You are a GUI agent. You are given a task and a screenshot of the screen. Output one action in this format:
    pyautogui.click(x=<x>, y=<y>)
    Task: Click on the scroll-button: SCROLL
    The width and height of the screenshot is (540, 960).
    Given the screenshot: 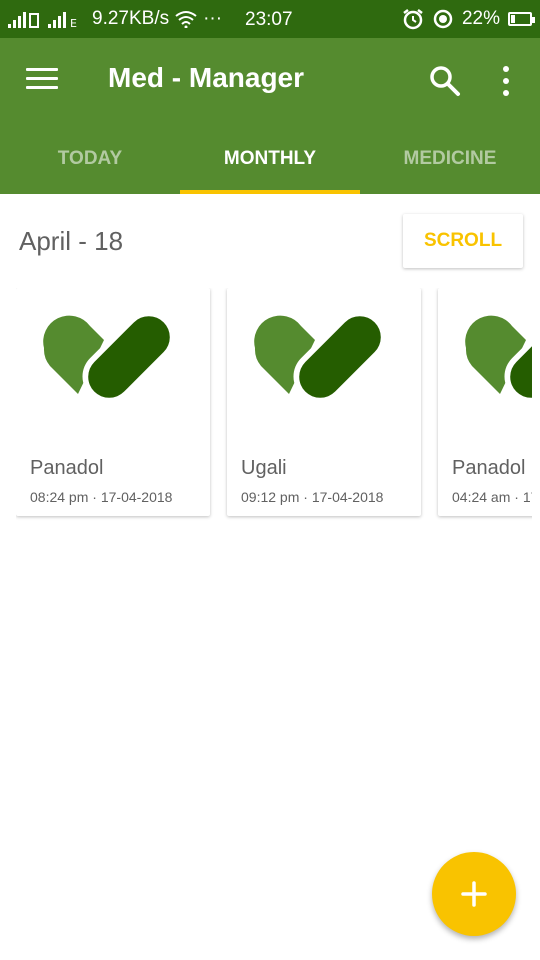 What is the action you would take?
    pyautogui.click(x=463, y=241)
    